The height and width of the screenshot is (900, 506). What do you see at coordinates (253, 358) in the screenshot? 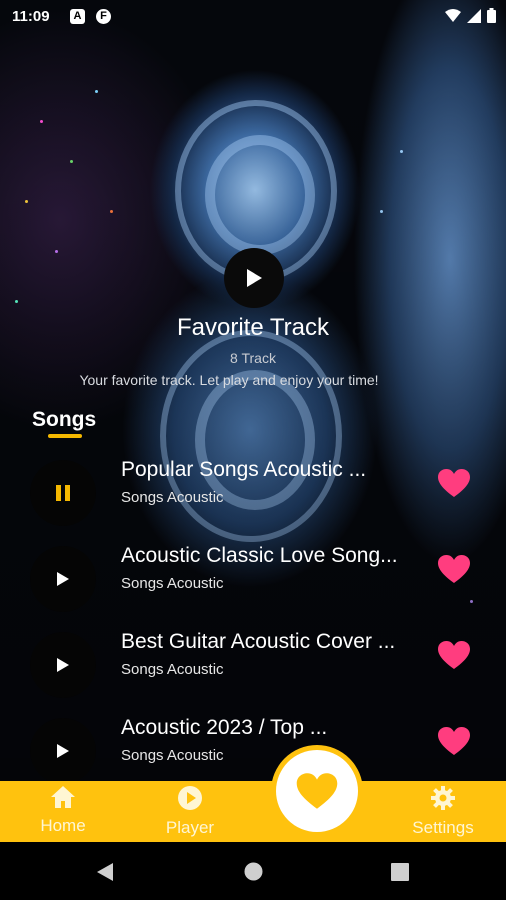
I see `track-count: 8 Track` at bounding box center [253, 358].